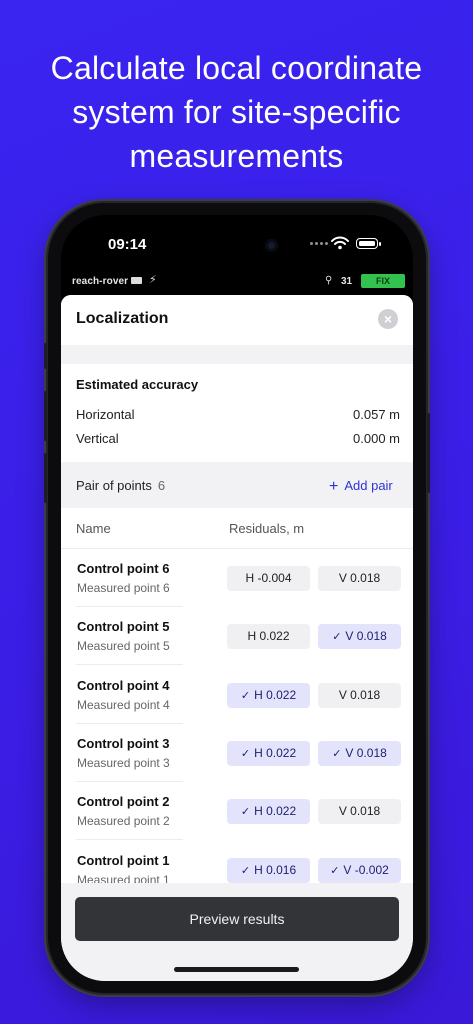 The image size is (473, 1024). I want to click on satellite-count: 31, so click(347, 281).